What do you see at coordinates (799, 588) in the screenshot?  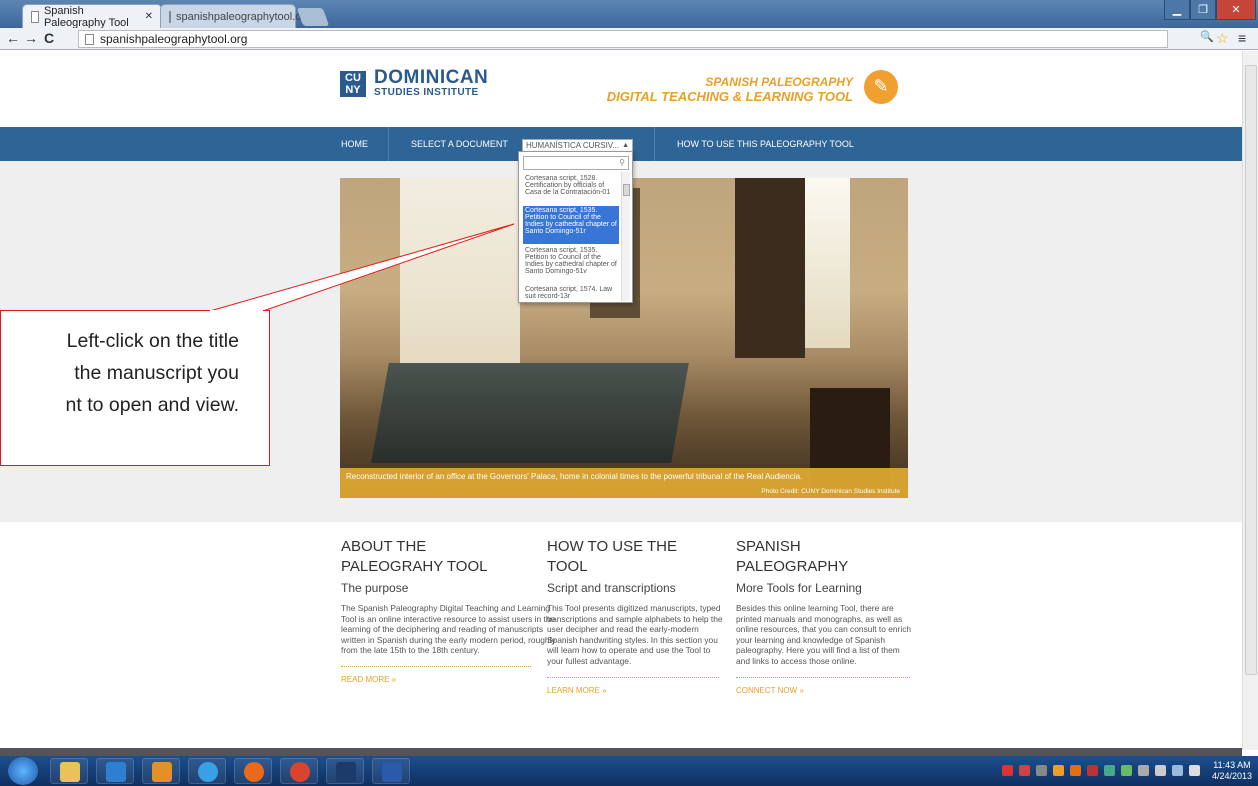 I see `column-subtitle: More Tools for Learning` at bounding box center [799, 588].